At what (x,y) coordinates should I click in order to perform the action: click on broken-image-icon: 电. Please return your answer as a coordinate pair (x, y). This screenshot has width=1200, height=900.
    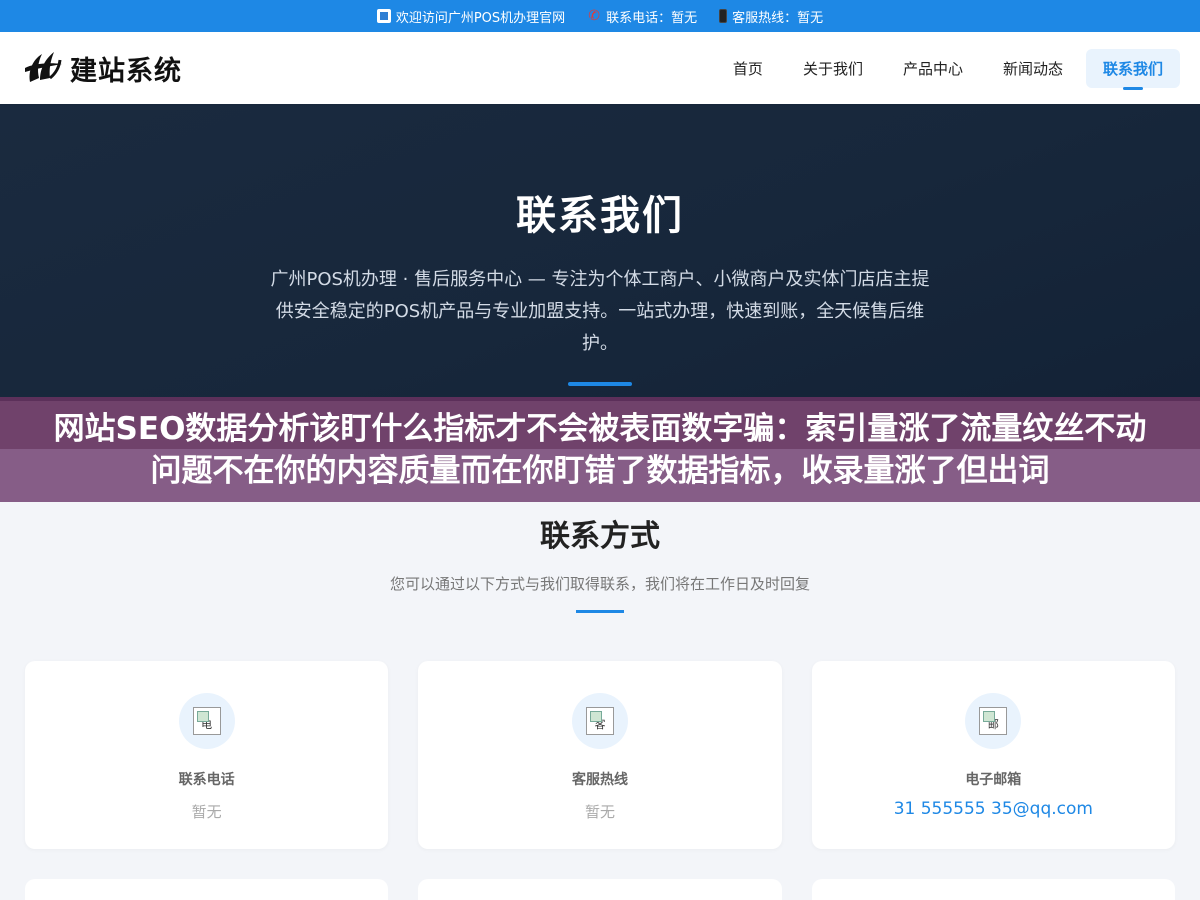
    Looking at the image, I should click on (206, 721).